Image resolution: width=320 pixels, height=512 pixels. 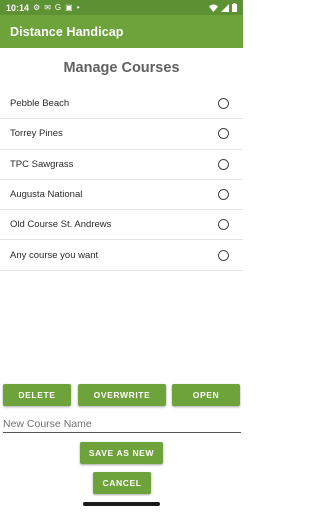 What do you see at coordinates (213, 8) in the screenshot?
I see `wifi-icon` at bounding box center [213, 8].